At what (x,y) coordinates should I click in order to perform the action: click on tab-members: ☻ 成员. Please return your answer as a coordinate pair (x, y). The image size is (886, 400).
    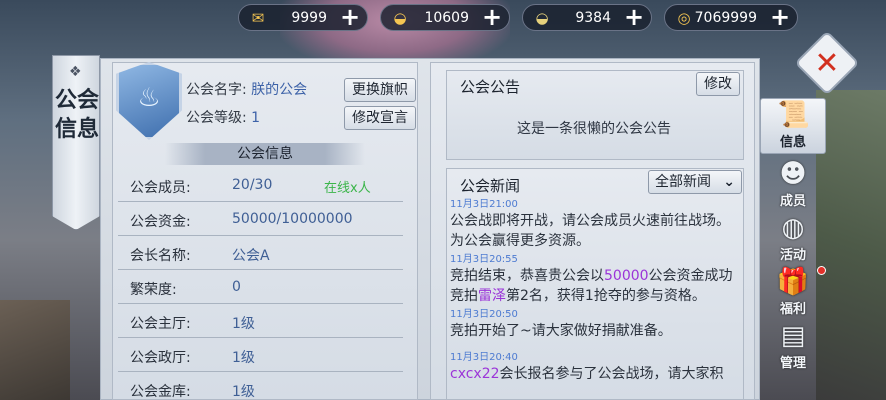
    Looking at the image, I should click on (793, 186).